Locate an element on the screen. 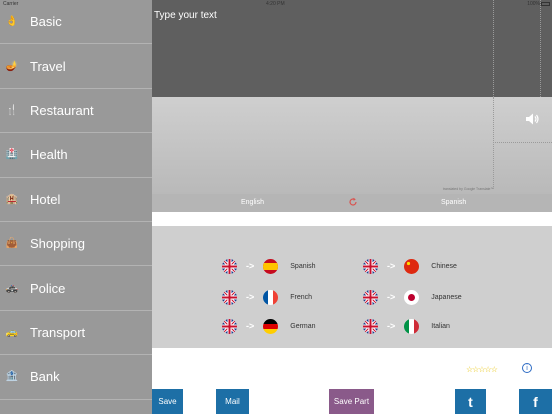  info-icon: i is located at coordinates (527, 368).